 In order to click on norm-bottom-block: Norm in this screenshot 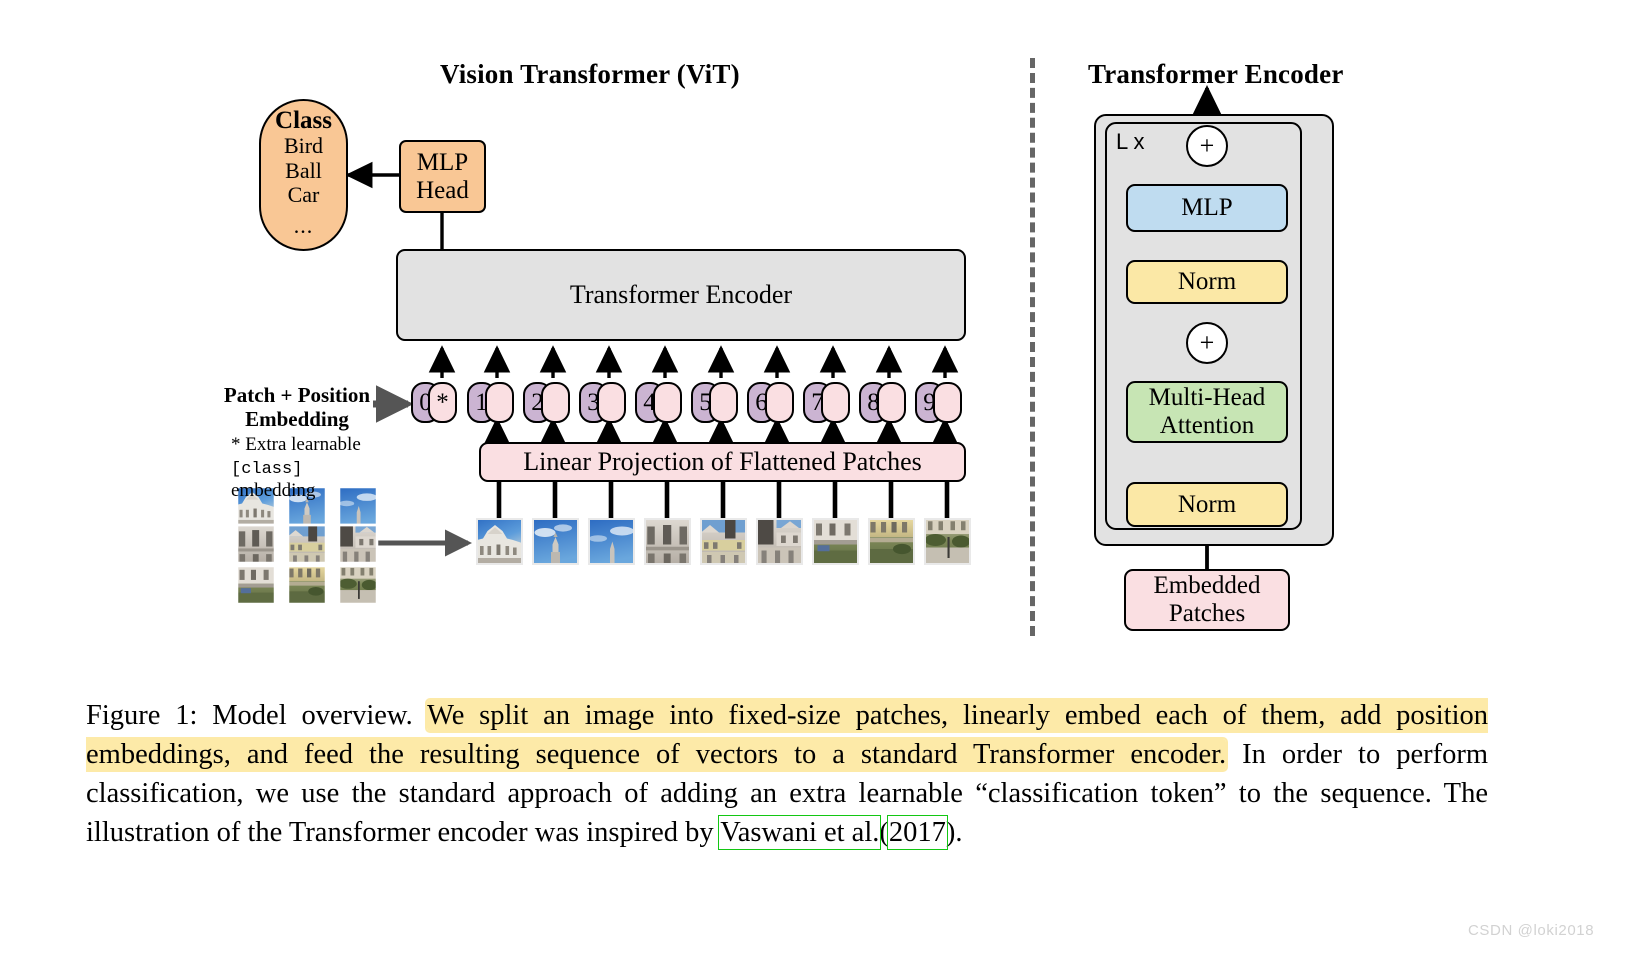, I will do `click(1207, 504)`.